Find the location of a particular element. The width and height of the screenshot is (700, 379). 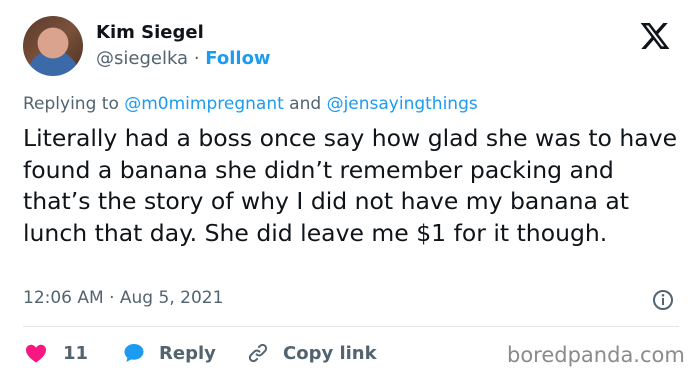

avatar is located at coordinates (53, 46).